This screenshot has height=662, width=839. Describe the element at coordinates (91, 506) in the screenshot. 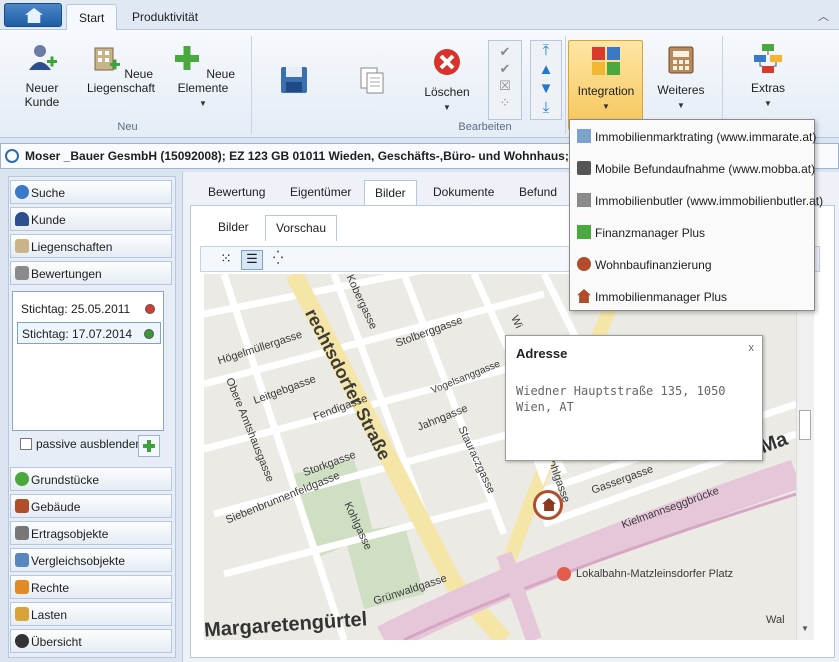

I see `sidebar-item-gebaeude: Gebäude` at that location.